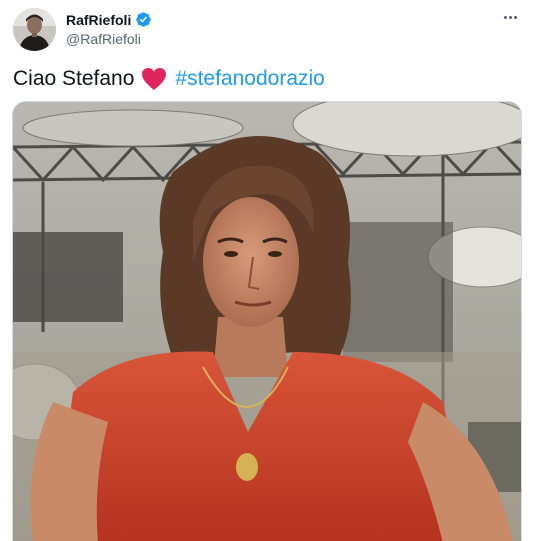 This screenshot has height=541, width=535. What do you see at coordinates (74, 78) in the screenshot?
I see `tweet-text-content: Ciao Stefano` at bounding box center [74, 78].